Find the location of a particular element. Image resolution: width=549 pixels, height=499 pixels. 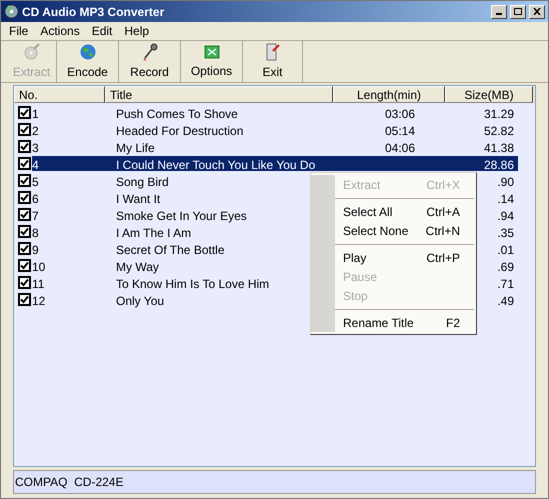

track-number: 9 is located at coordinates (73, 248).